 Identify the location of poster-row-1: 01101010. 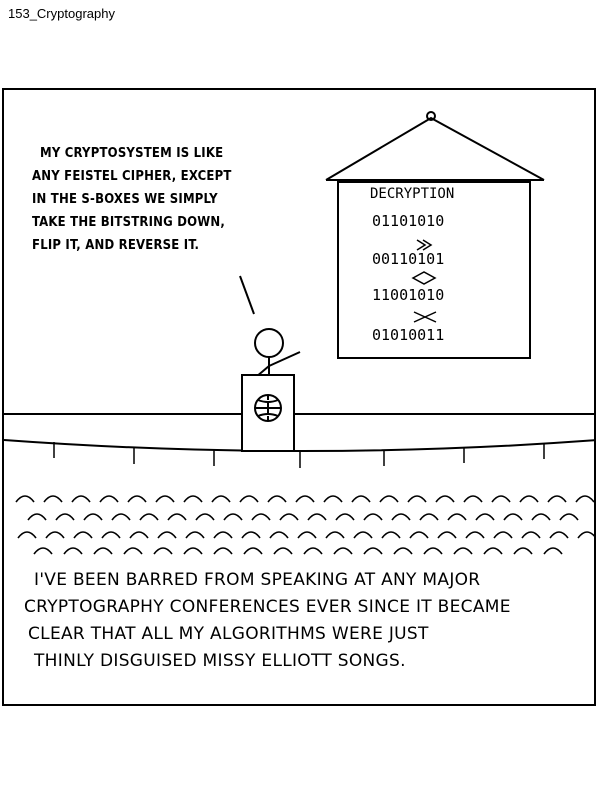
(408, 221).